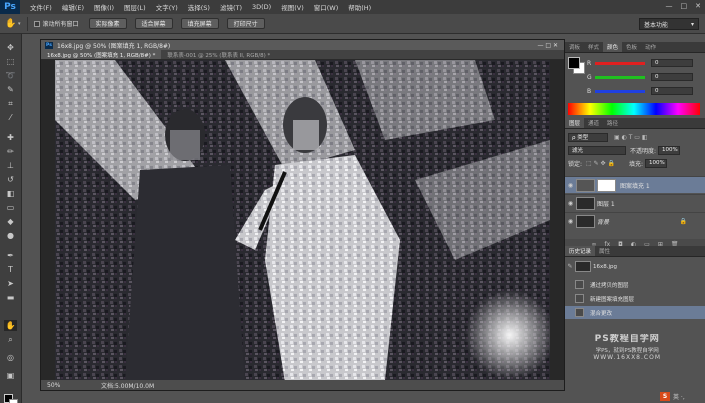 Image resolution: width=705 pixels, height=403 pixels. I want to click on maximize-icon: □, so click(684, 6).